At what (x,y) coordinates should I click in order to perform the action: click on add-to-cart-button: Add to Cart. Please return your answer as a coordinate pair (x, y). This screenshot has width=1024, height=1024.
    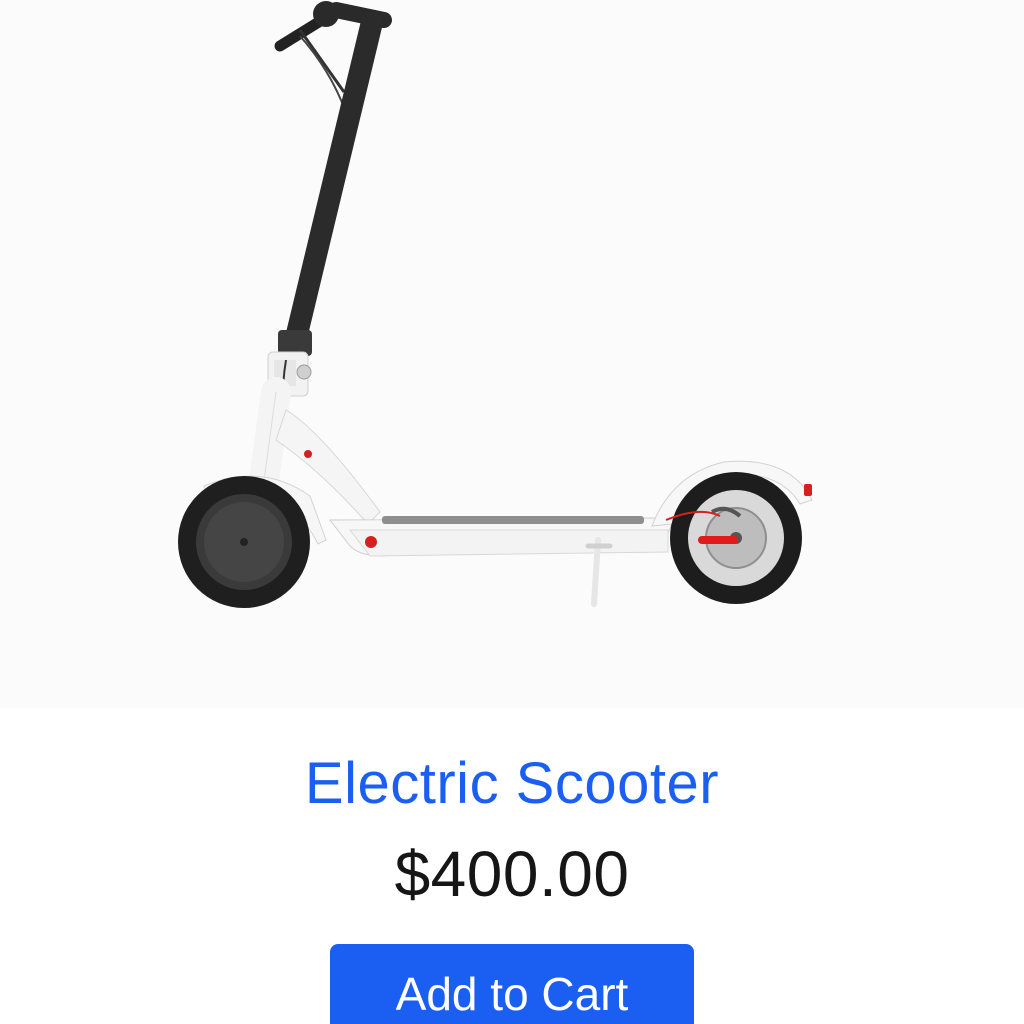
    Looking at the image, I should click on (512, 984).